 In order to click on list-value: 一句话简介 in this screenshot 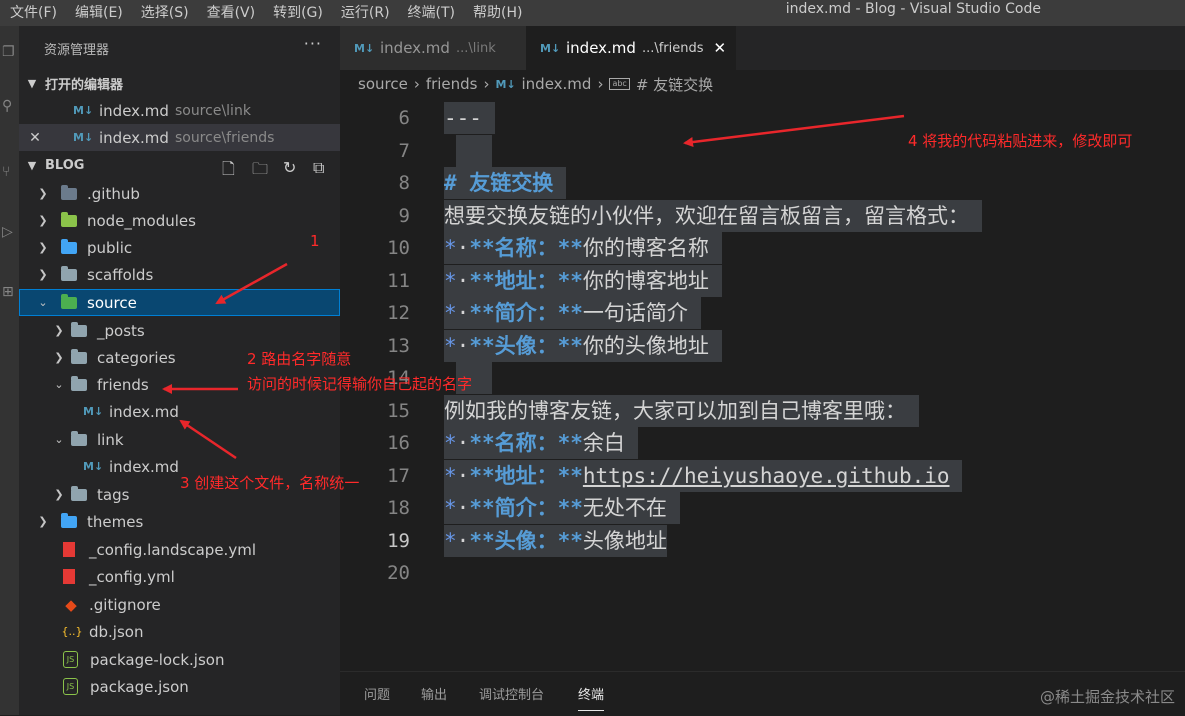, I will do `click(635, 313)`.